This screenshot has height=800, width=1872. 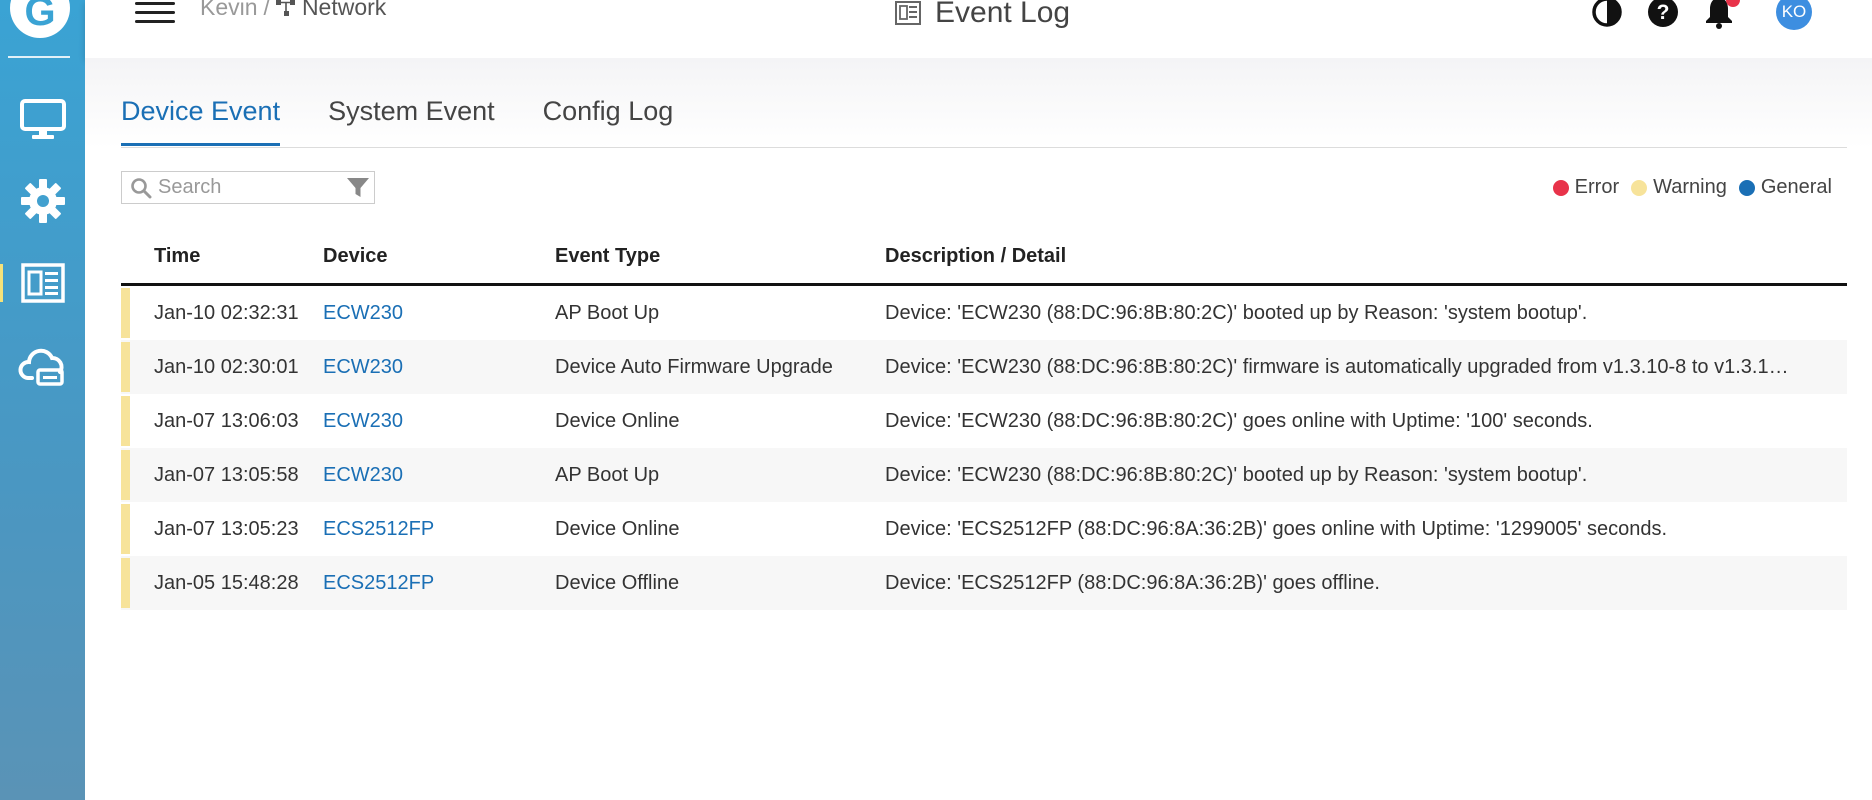 What do you see at coordinates (1003, 14) in the screenshot?
I see `page-title-text: Event Log` at bounding box center [1003, 14].